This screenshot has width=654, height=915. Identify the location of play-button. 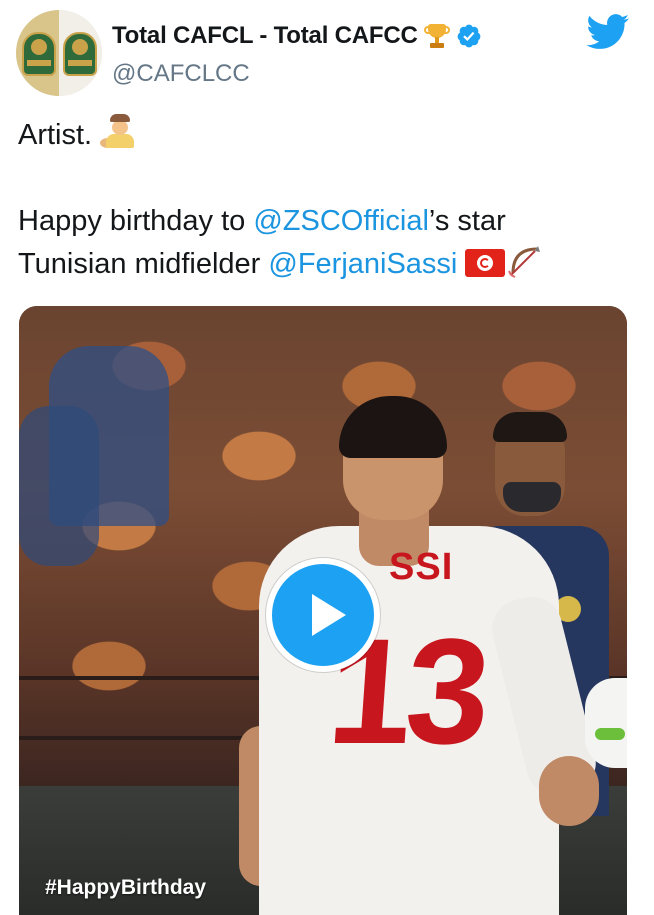
(323, 615).